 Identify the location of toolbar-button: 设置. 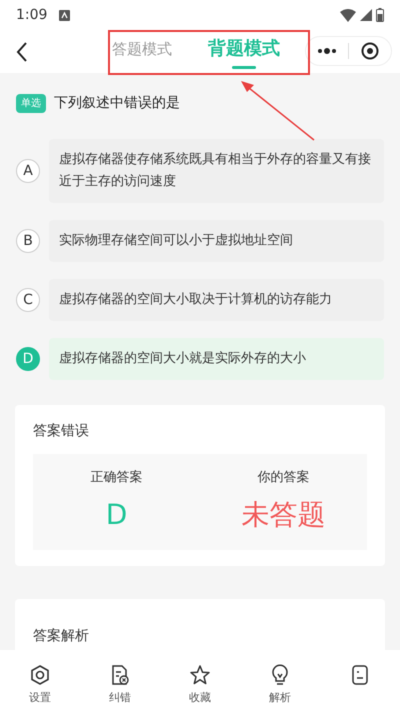
(40, 685).